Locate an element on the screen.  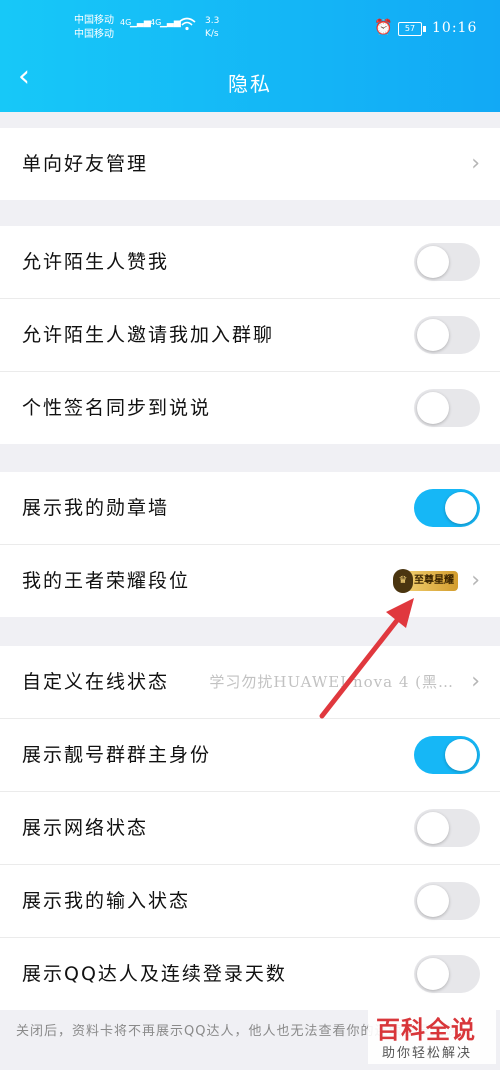
watermark-logo: 百科全说 助你轻松解决 is located at coordinates (432, 1035).